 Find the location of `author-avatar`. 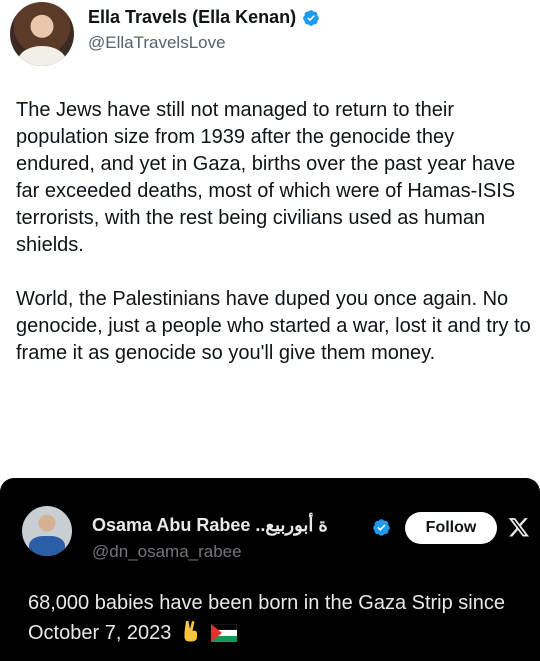

author-avatar is located at coordinates (42, 34).